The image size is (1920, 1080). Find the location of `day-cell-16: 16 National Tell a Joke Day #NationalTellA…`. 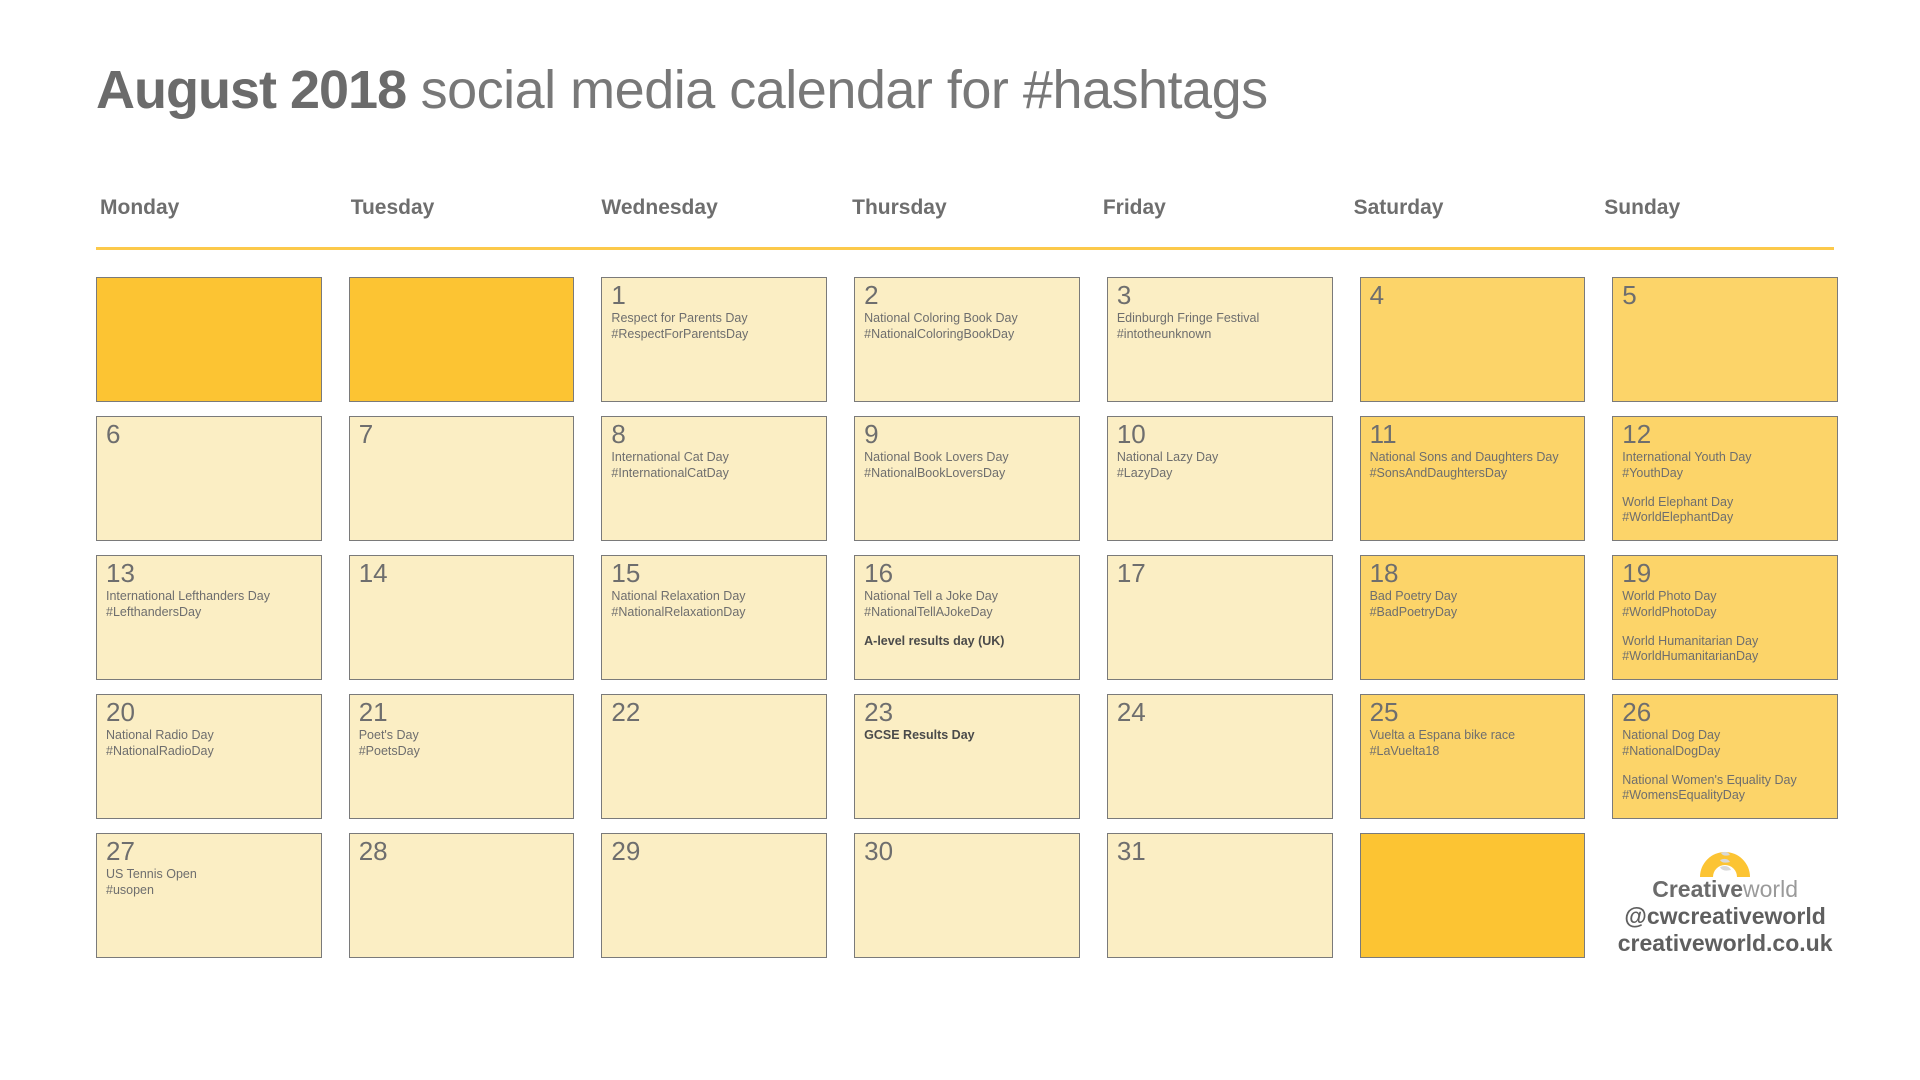

day-cell-16: 16 National Tell a Joke Day #NationalTellA… is located at coordinates (967, 617).